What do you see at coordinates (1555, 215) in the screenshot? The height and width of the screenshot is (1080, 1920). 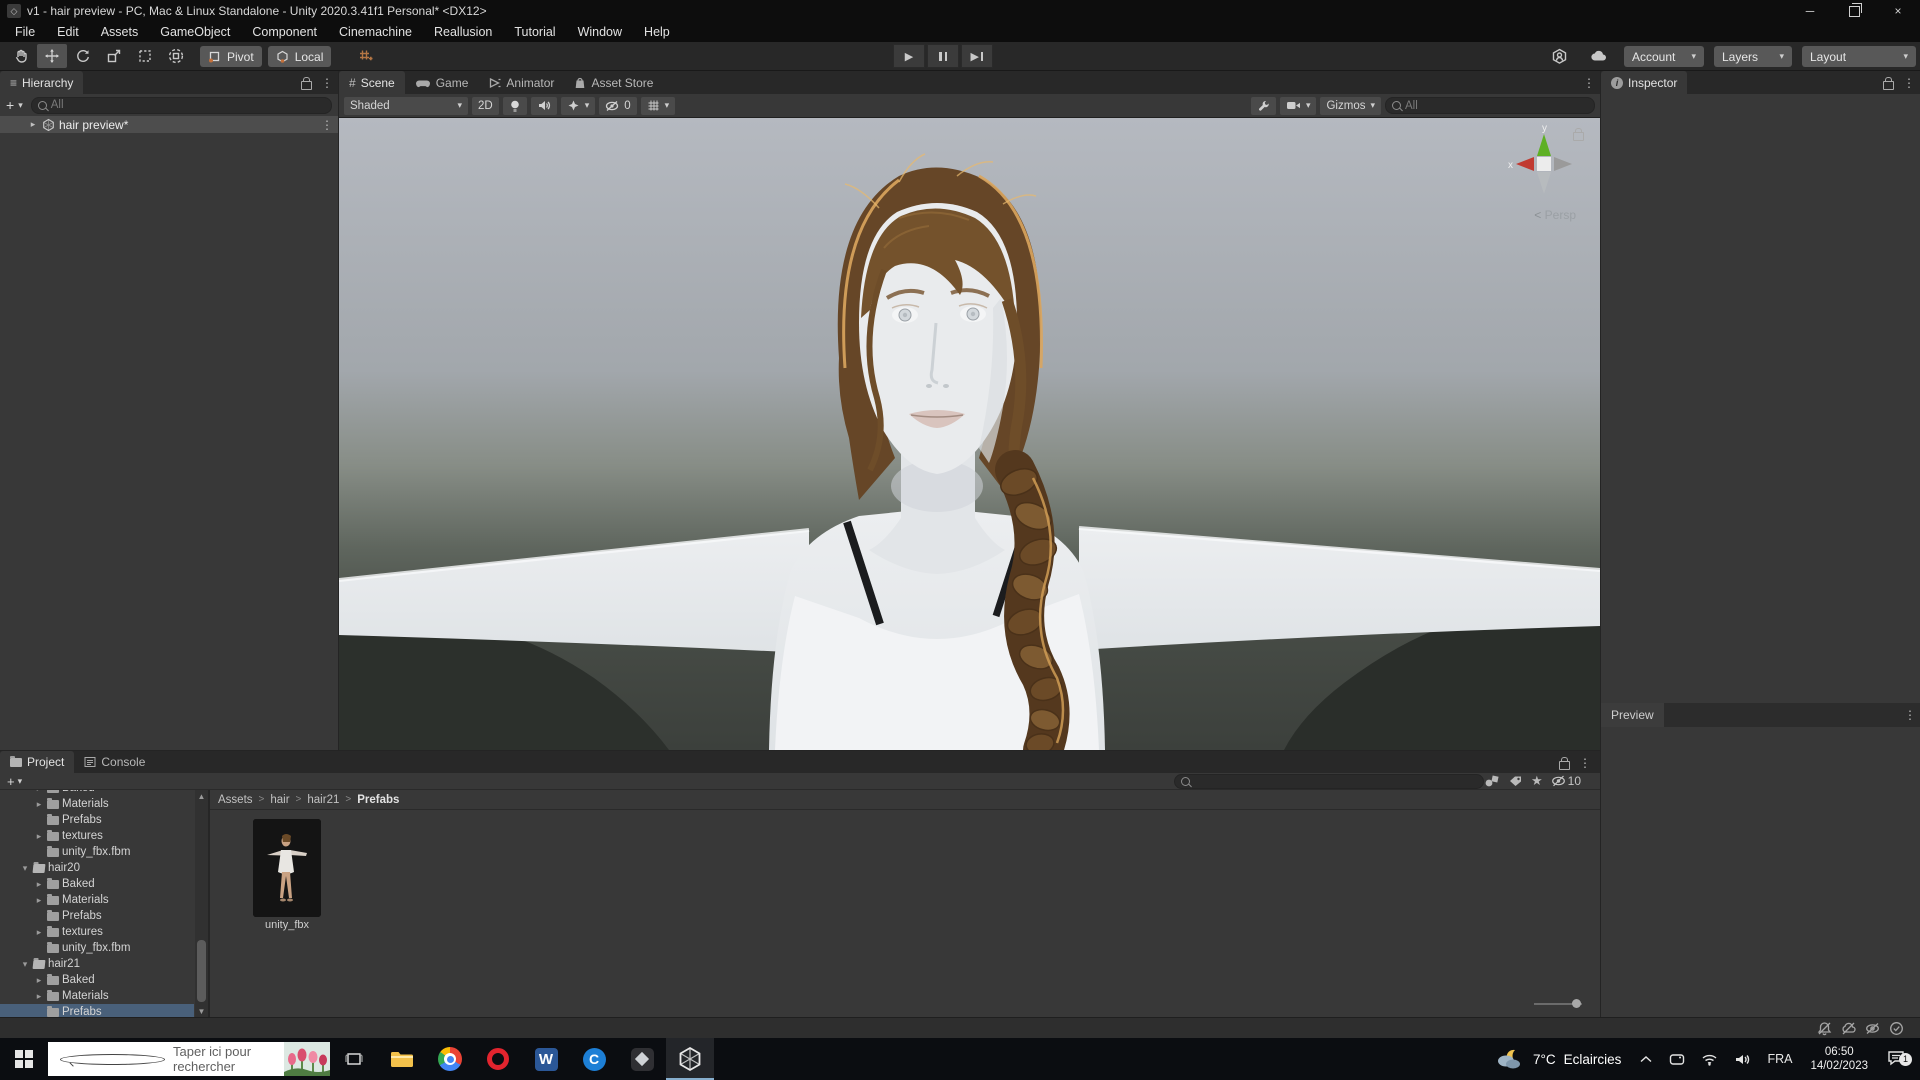 I see `projection-mode-label: < Persp` at bounding box center [1555, 215].